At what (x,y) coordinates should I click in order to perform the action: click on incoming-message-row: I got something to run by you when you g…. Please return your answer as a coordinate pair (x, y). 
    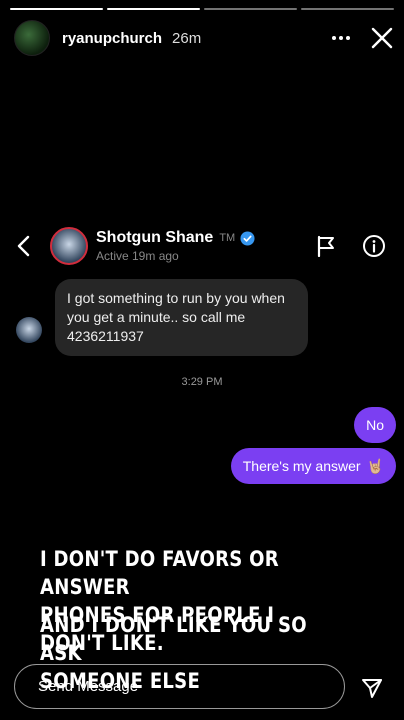
    Looking at the image, I should click on (162, 317).